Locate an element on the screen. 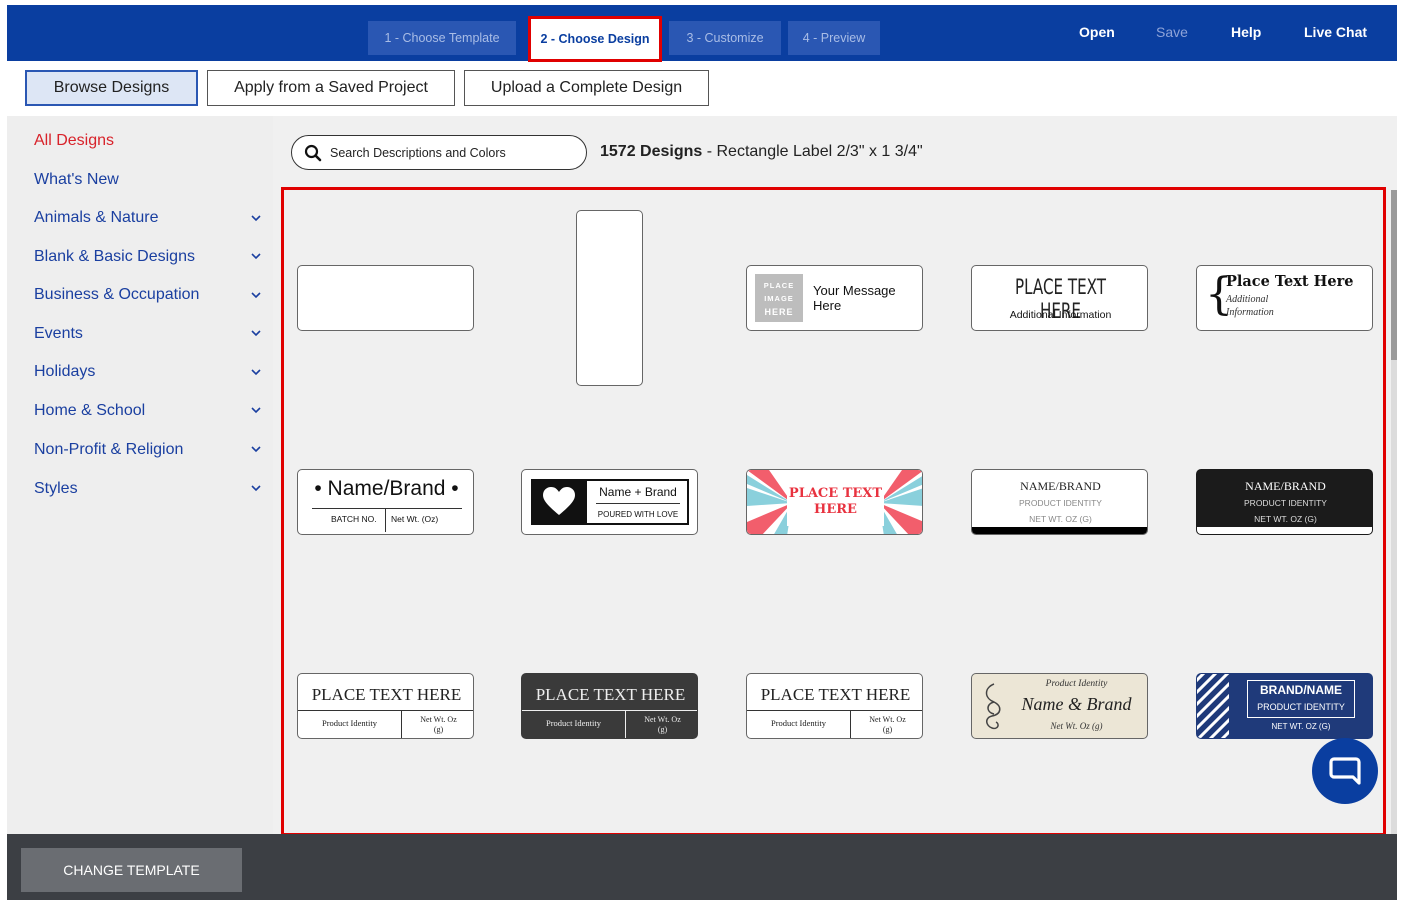 The height and width of the screenshot is (900, 1401). scrollbar-thumb is located at coordinates (1394, 275).